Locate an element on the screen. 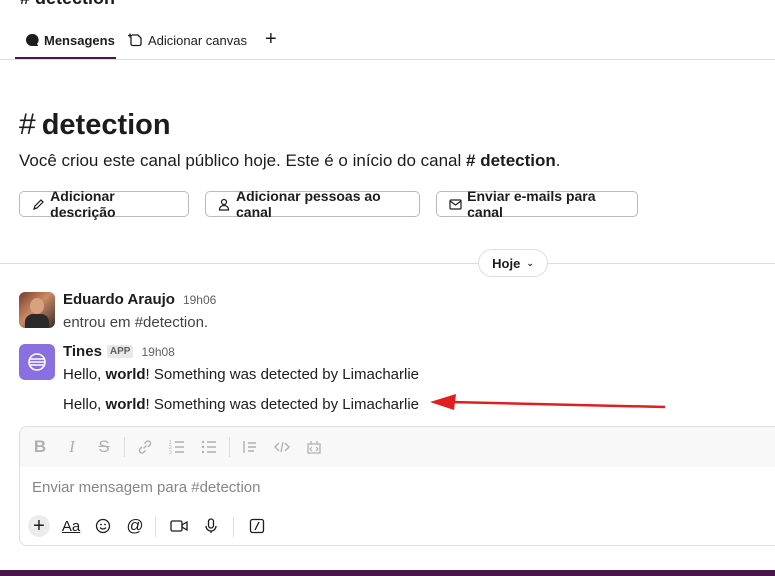 This screenshot has width=775, height=576. tines-logo-icon is located at coordinates (37, 362).